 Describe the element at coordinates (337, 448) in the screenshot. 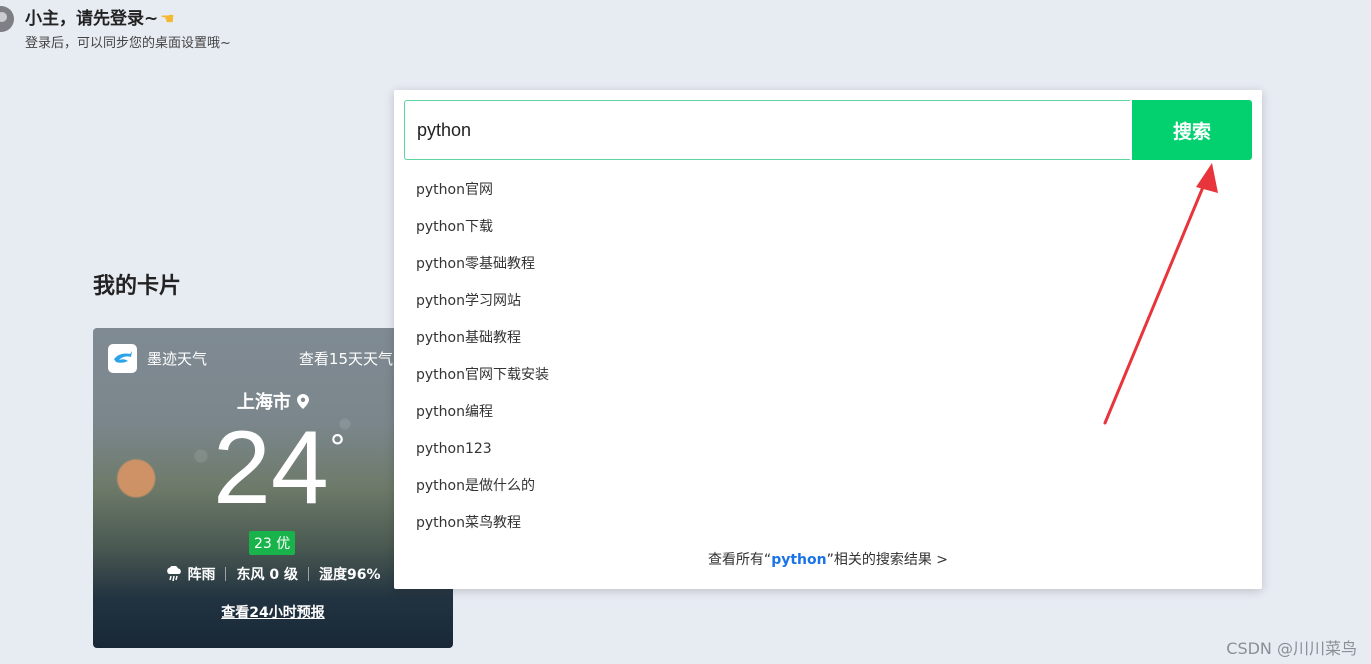

I see `degree-symbol: °` at that location.